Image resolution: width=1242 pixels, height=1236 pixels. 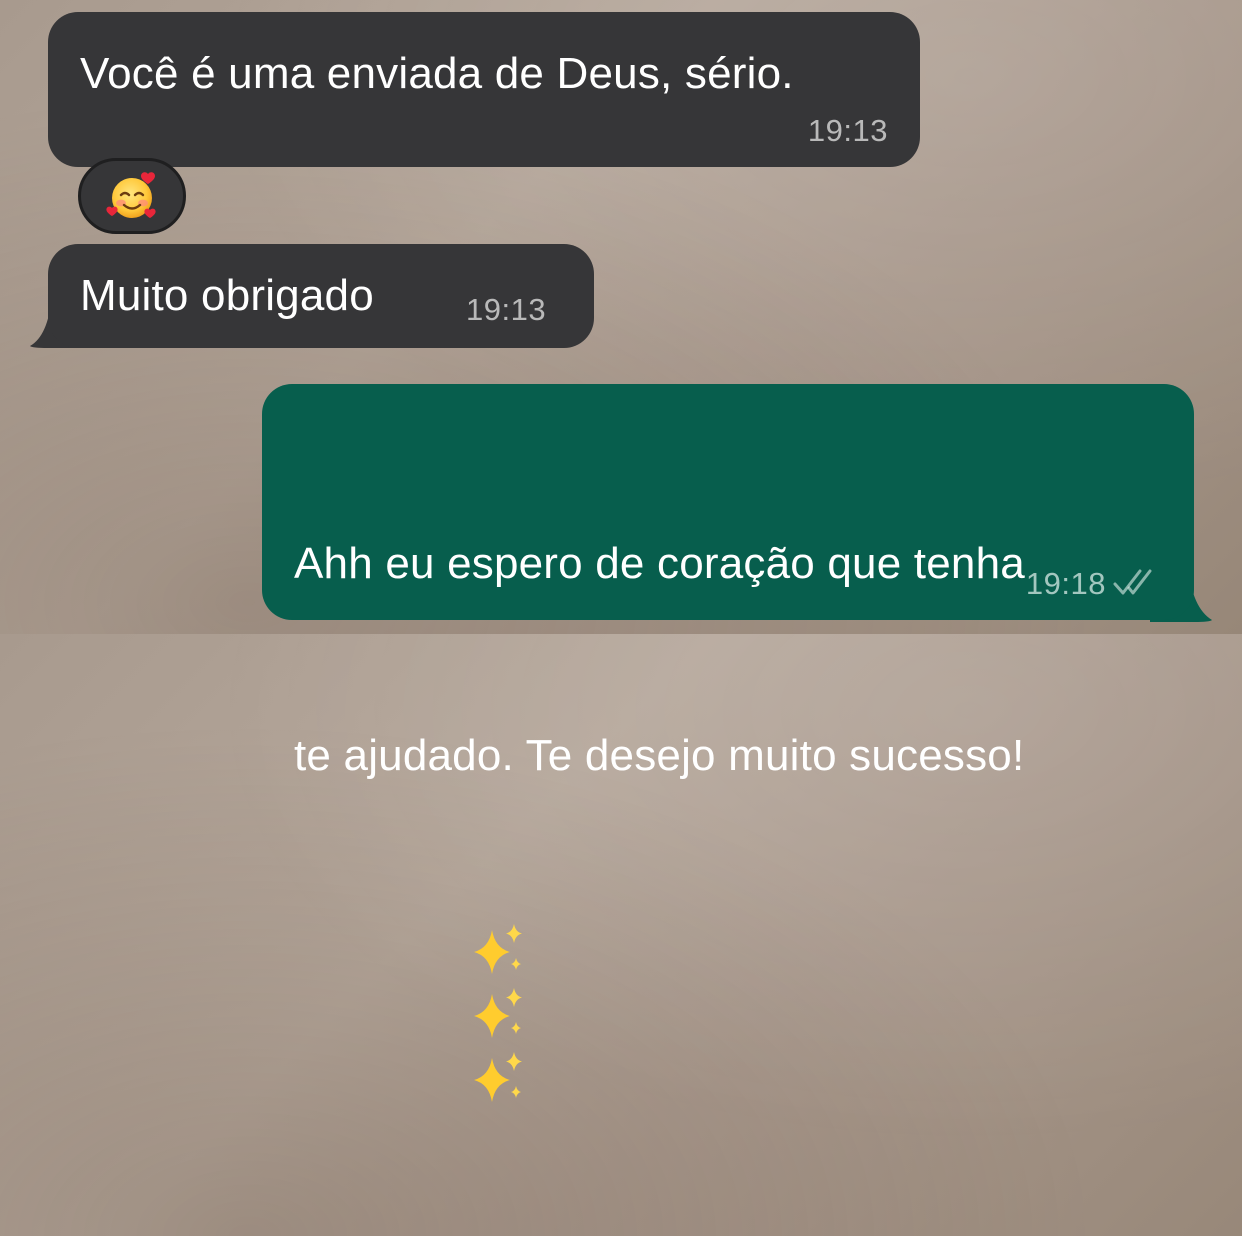 What do you see at coordinates (1065, 583) in the screenshot?
I see `message-timestamp: 19:18` at bounding box center [1065, 583].